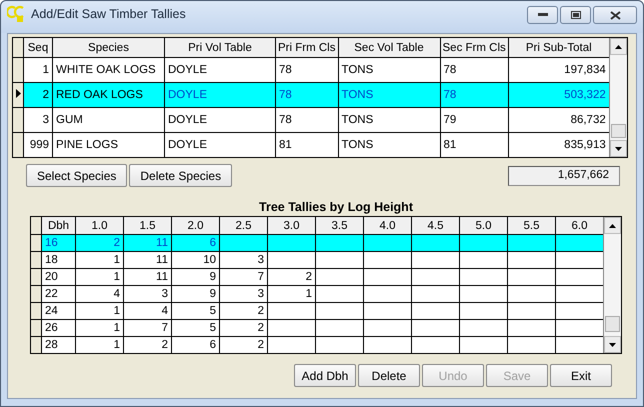 The width and height of the screenshot is (644, 407). I want to click on table-cell: 24, so click(59, 311).